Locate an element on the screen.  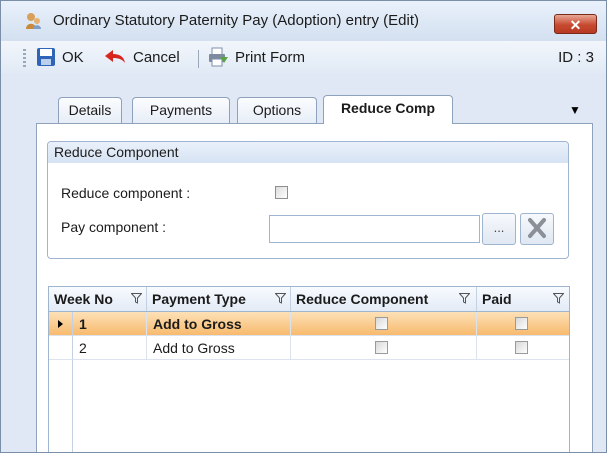
close-button: ✕ is located at coordinates (575, 24).